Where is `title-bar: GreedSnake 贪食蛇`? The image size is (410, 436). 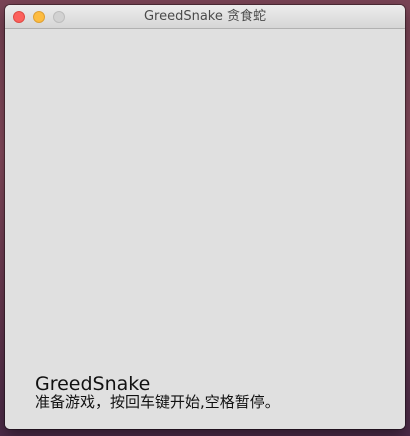
title-bar: GreedSnake 贪食蛇 is located at coordinates (205, 17).